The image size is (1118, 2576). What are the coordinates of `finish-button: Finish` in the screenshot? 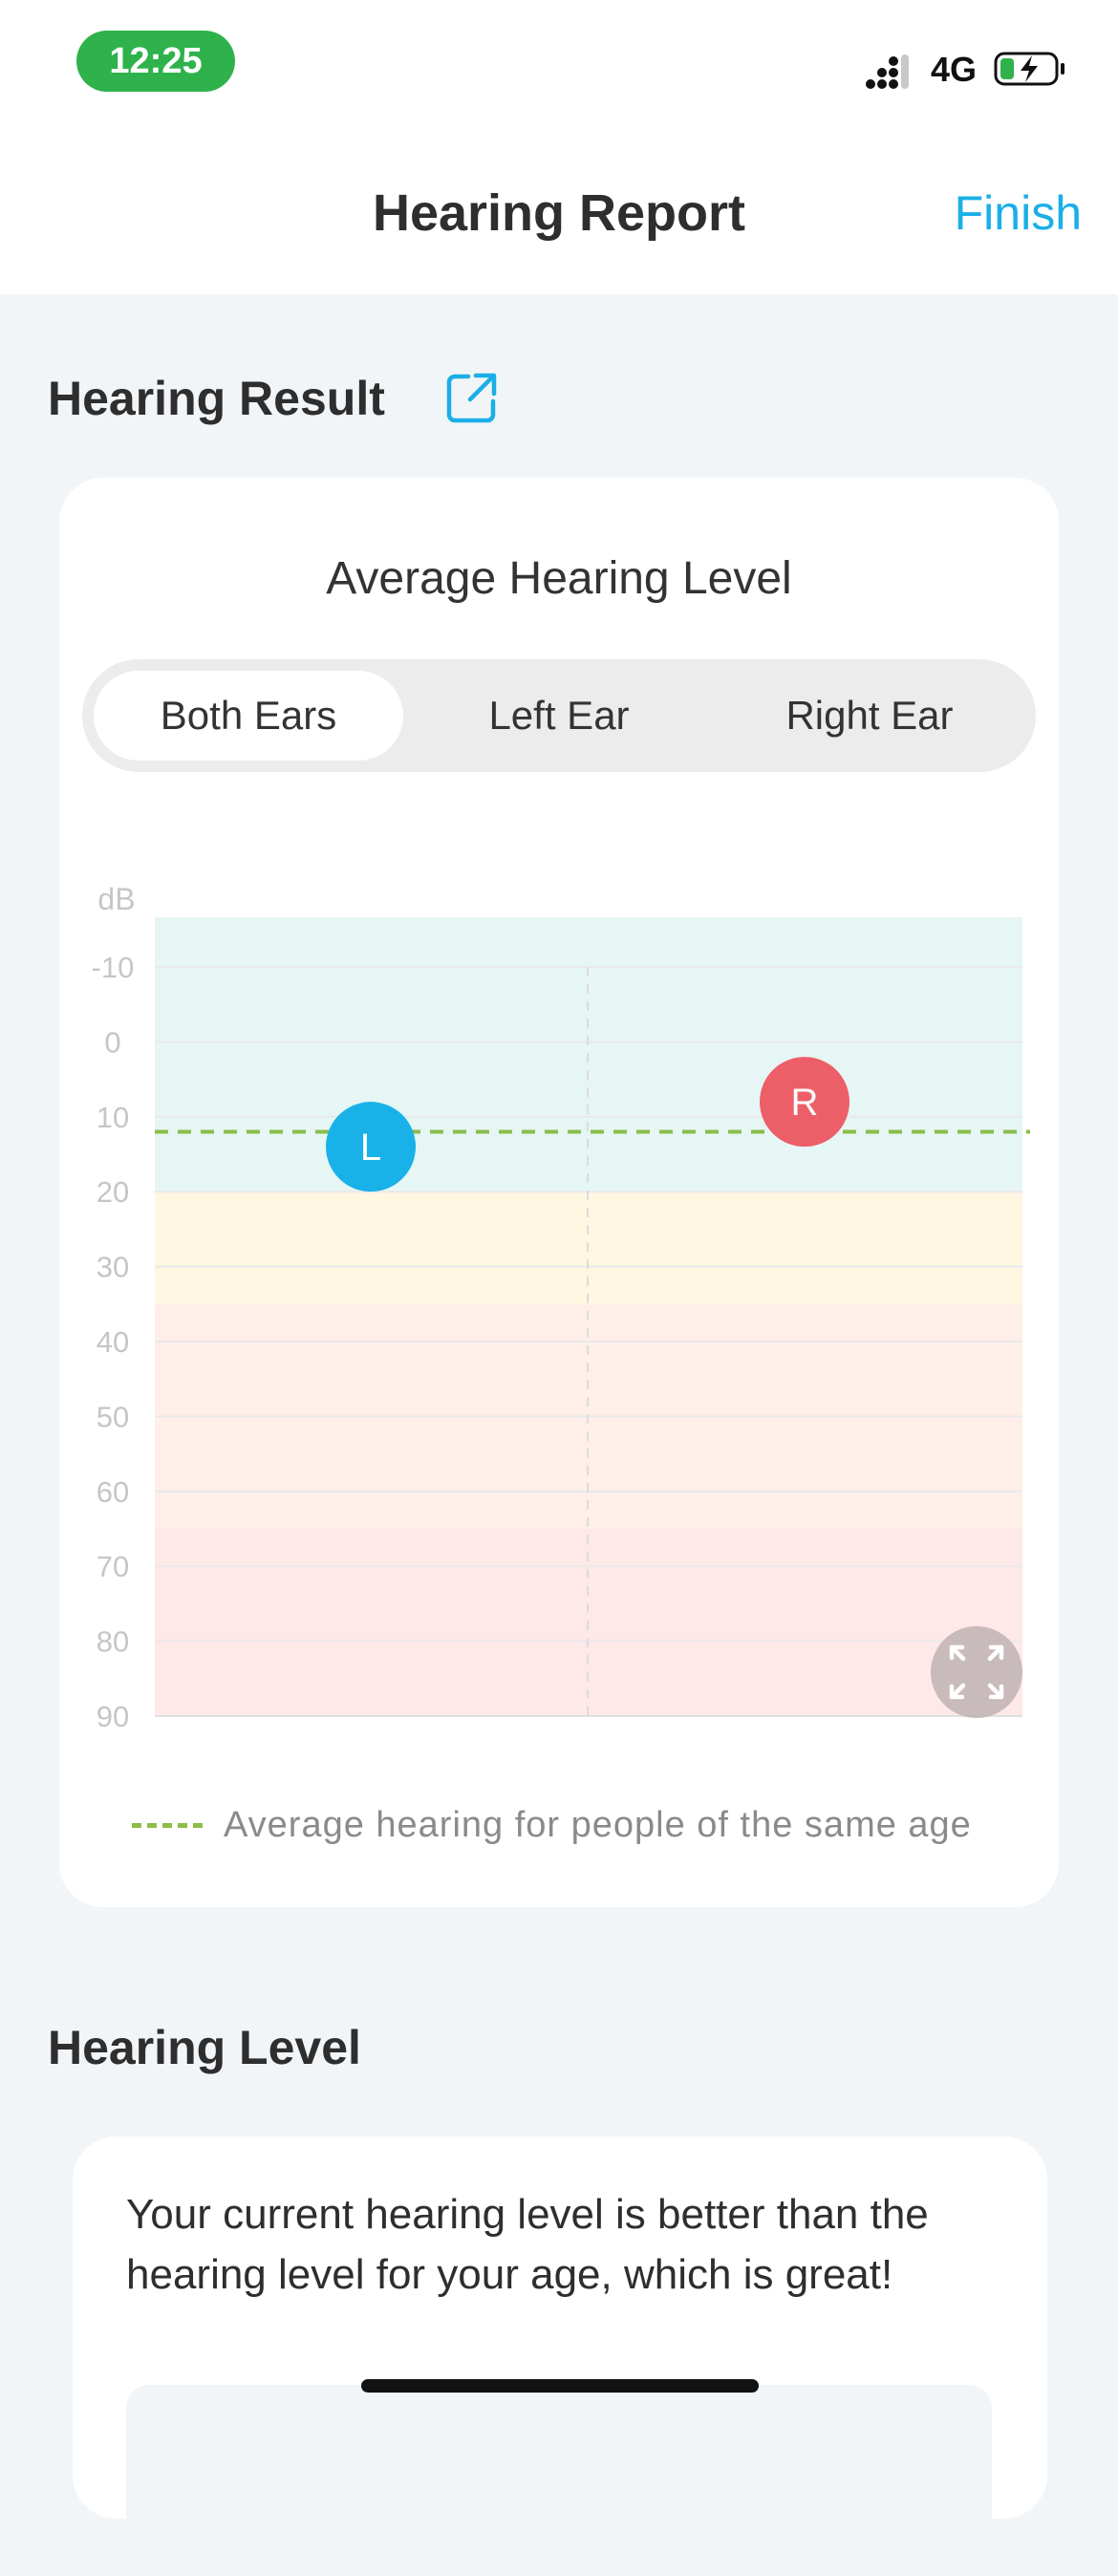 It's located at (1019, 213).